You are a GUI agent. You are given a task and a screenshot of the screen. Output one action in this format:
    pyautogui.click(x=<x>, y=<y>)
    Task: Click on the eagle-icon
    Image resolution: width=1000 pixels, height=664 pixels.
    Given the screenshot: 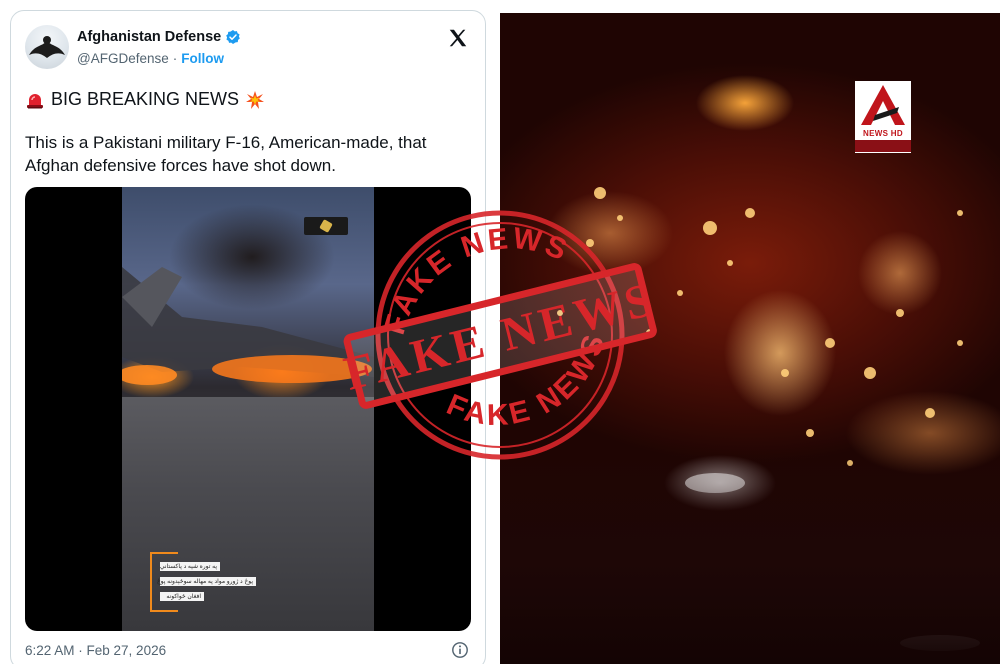 What is the action you would take?
    pyautogui.click(x=47, y=47)
    